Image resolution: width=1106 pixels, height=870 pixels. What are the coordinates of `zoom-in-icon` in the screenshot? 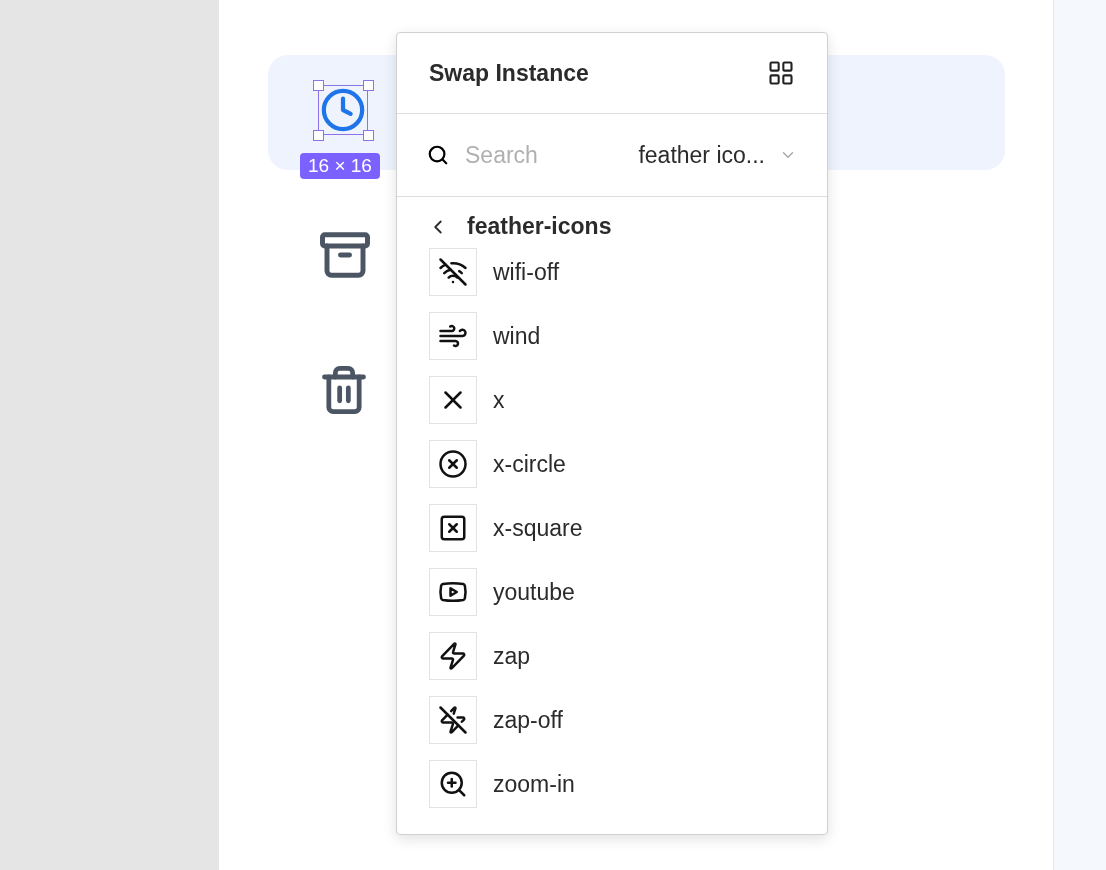 It's located at (453, 784).